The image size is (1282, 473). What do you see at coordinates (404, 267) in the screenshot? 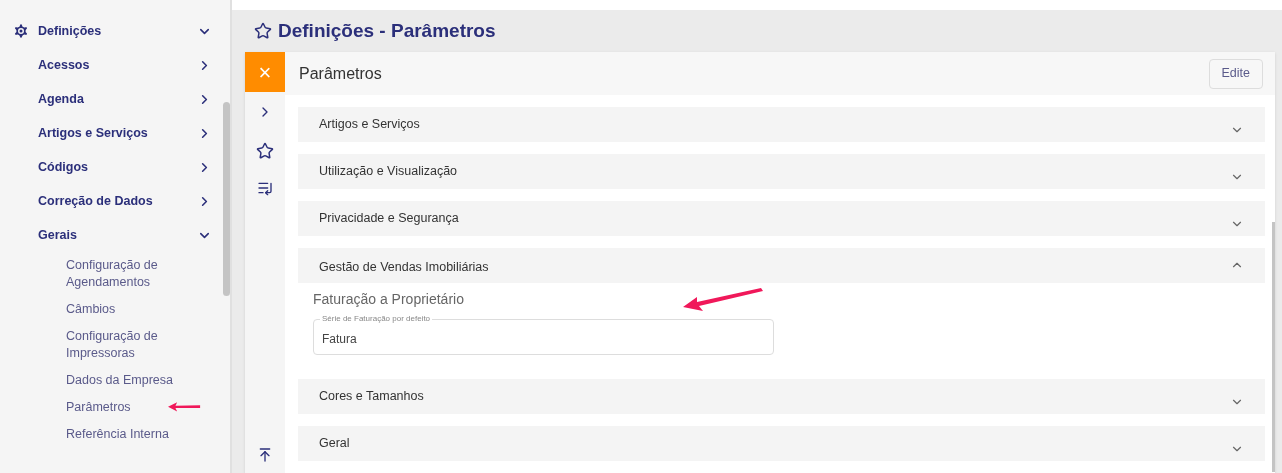
I see `section-title: Gestão de Vendas Imobiliárias` at bounding box center [404, 267].